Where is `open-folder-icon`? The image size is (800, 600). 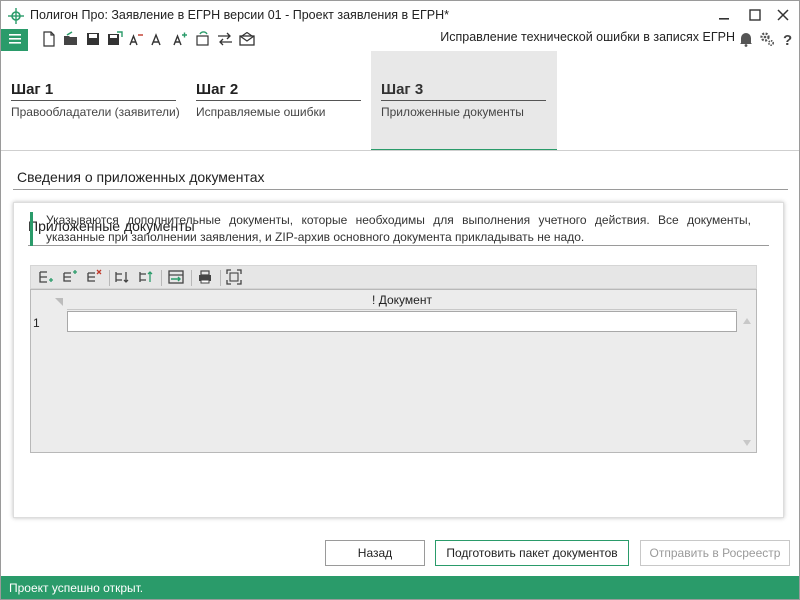 open-folder-icon is located at coordinates (71, 40).